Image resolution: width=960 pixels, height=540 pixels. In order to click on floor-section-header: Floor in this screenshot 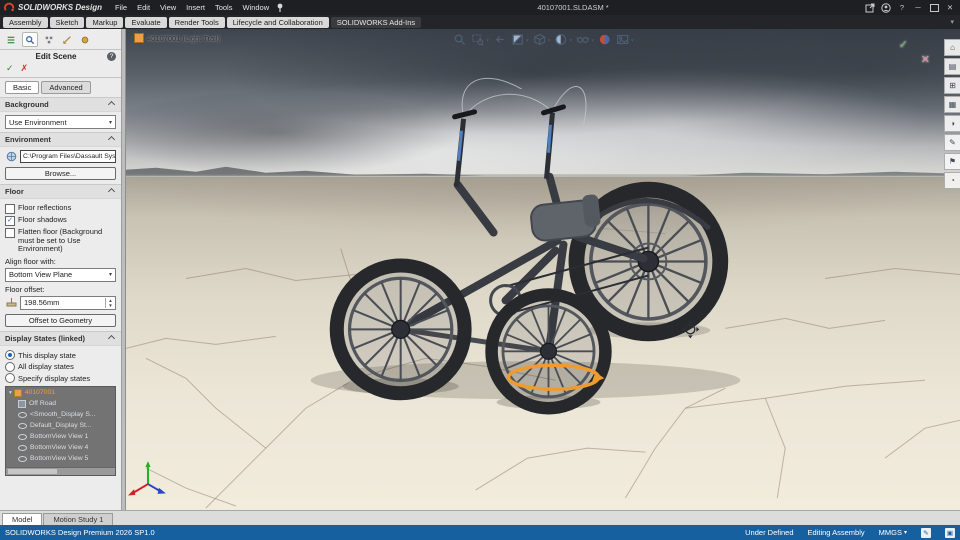, I will do `click(60, 191)`.